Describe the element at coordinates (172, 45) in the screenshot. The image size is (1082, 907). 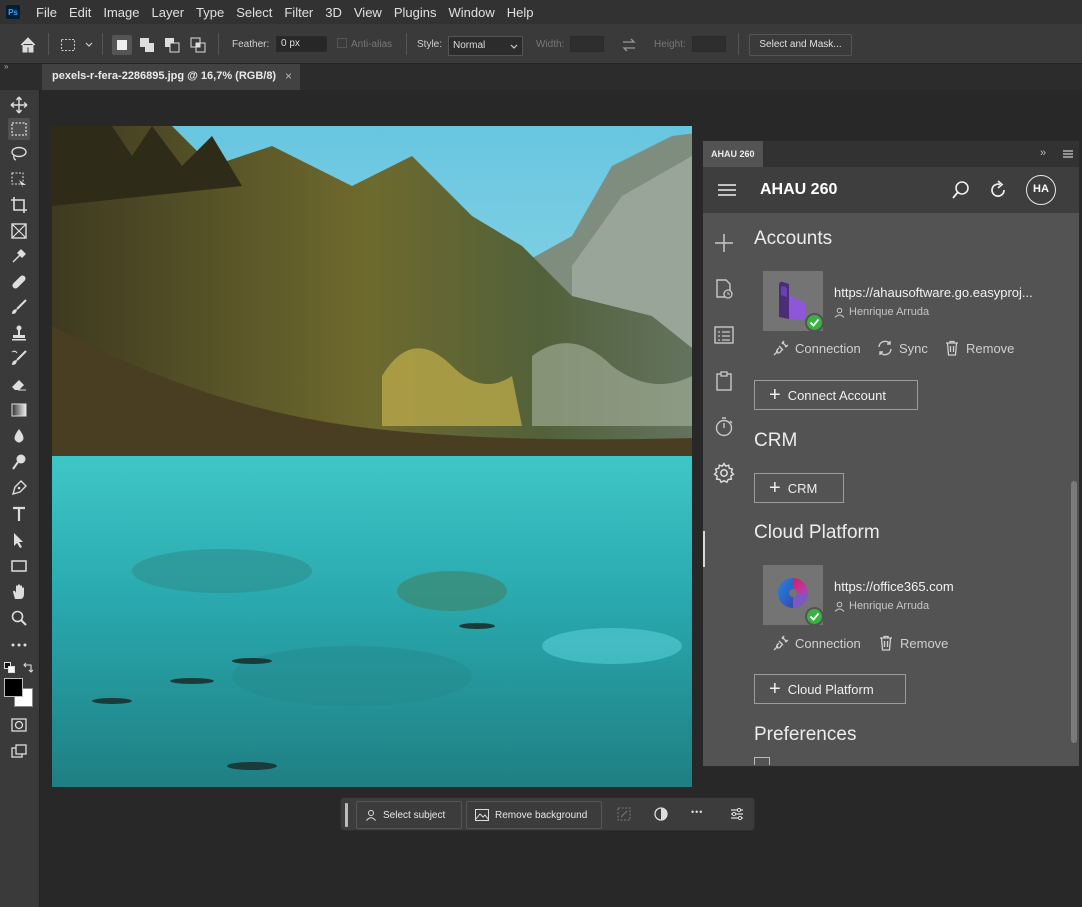
I see `subtract-from-selection-icon` at that location.